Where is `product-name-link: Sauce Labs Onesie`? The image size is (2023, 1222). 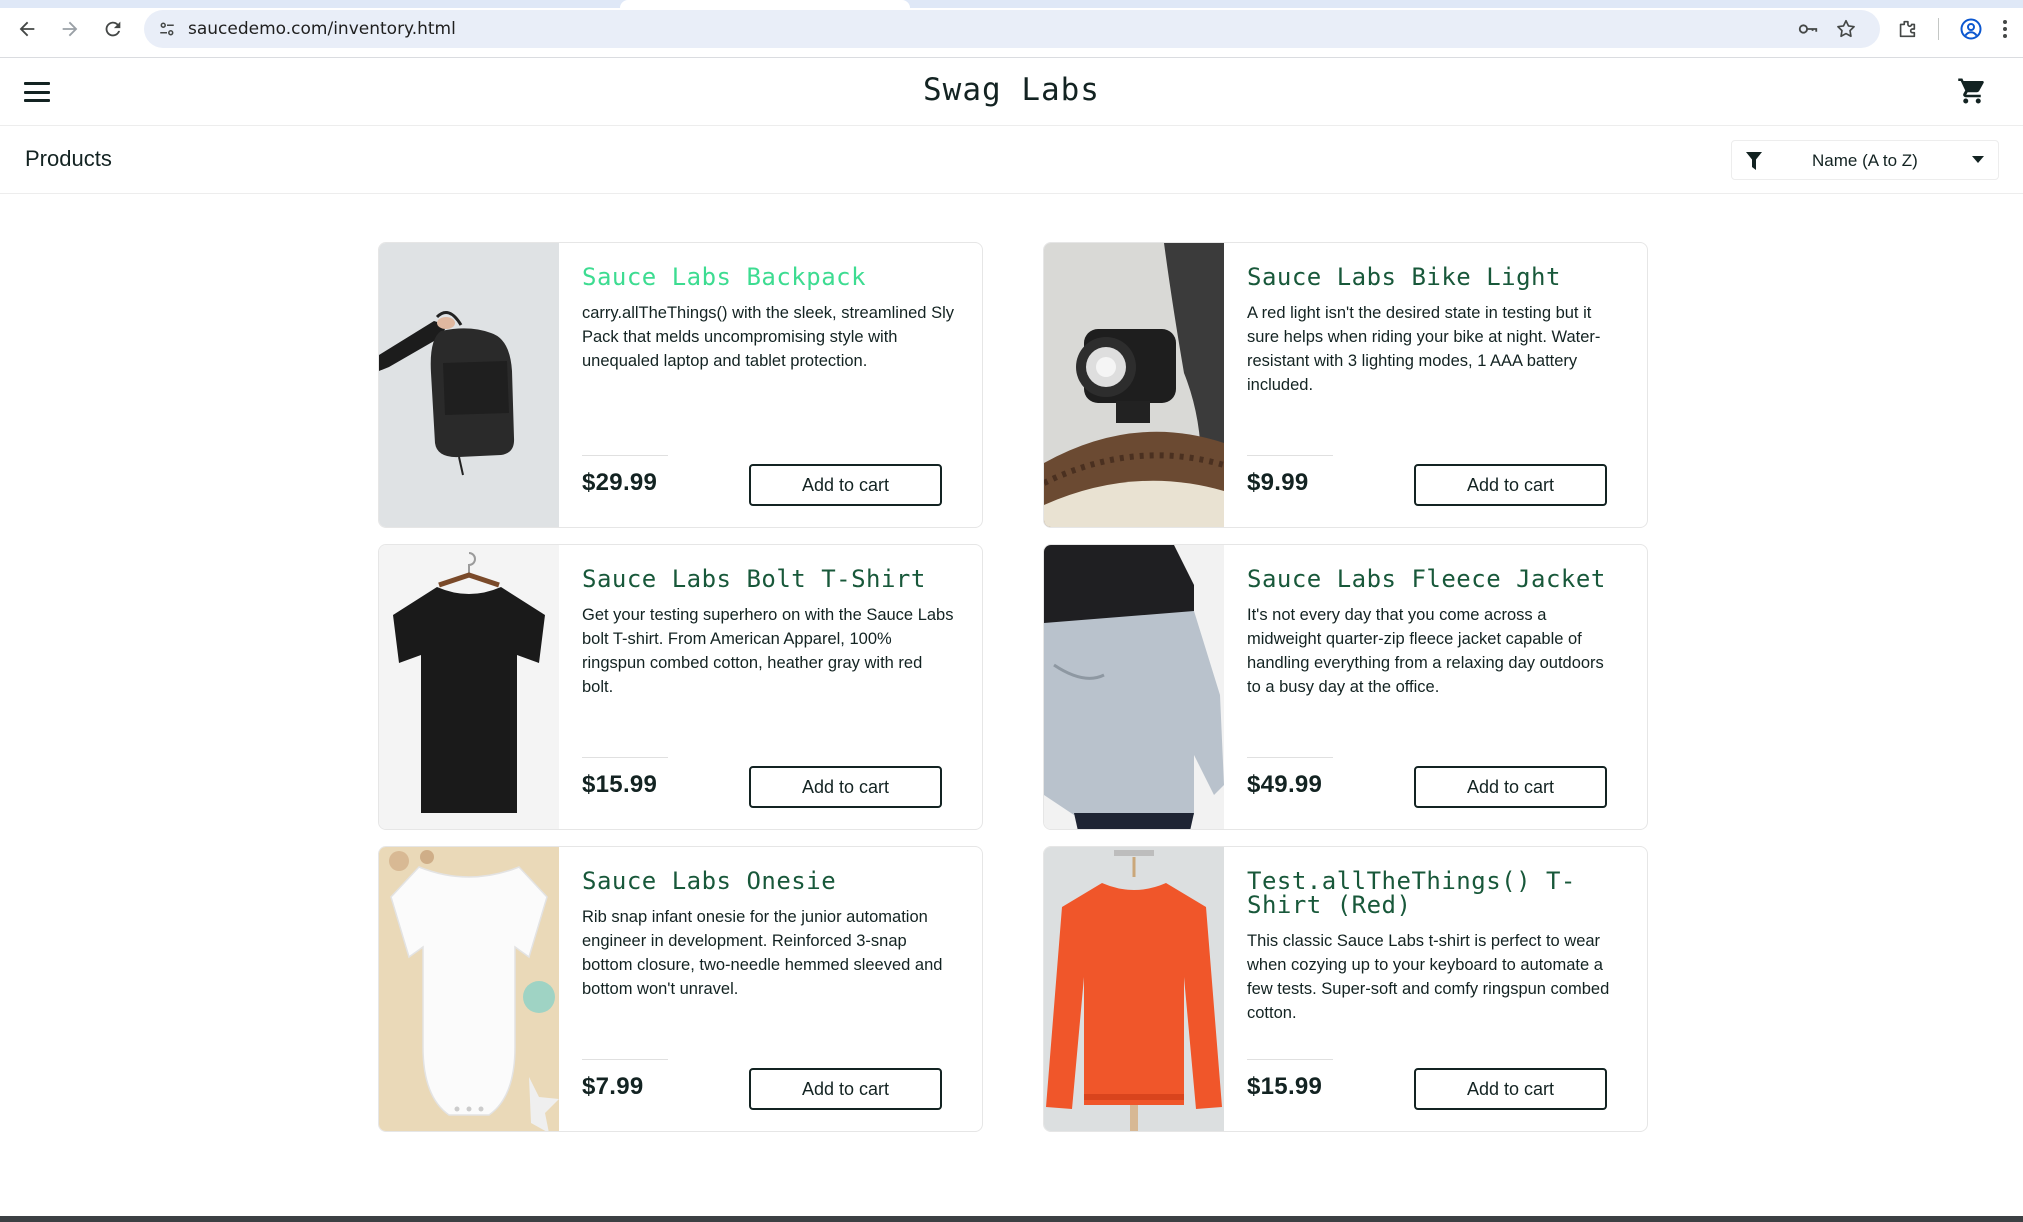
product-name-link: Sauce Labs Onesie is located at coordinates (769, 881).